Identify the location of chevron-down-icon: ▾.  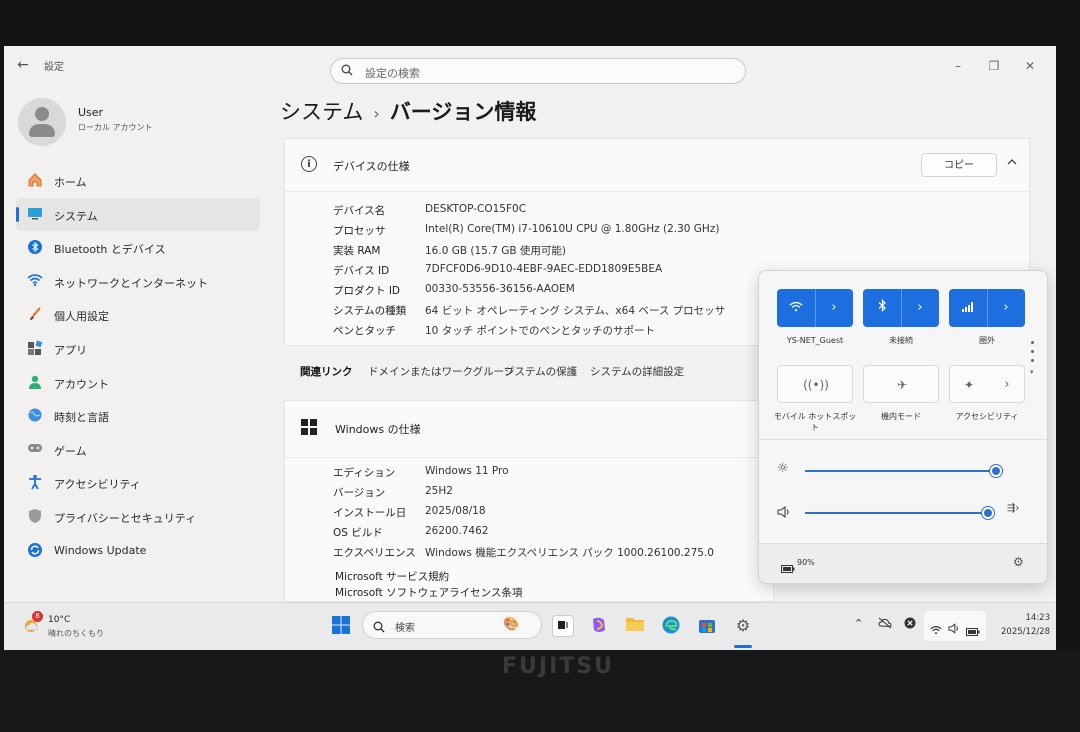
(1032, 372).